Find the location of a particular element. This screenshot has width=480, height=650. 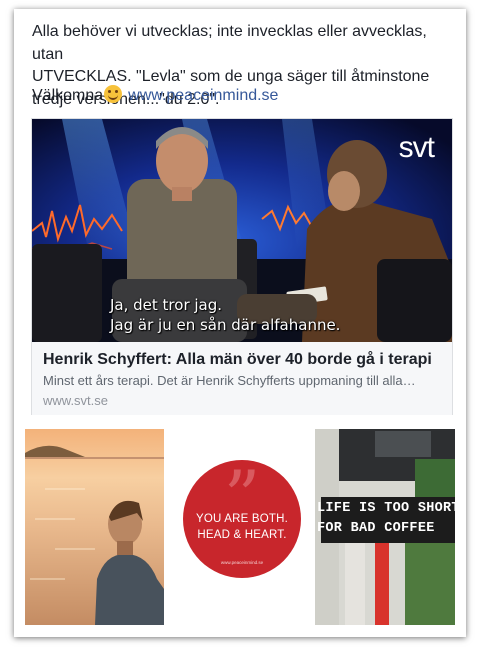

greeting-line: Välkomna www.peaceinmind.se is located at coordinates (155, 95).